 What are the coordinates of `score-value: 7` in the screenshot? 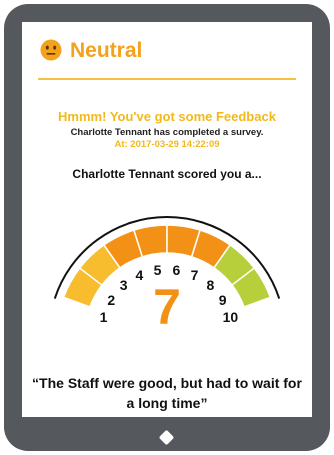 It's located at (167, 307).